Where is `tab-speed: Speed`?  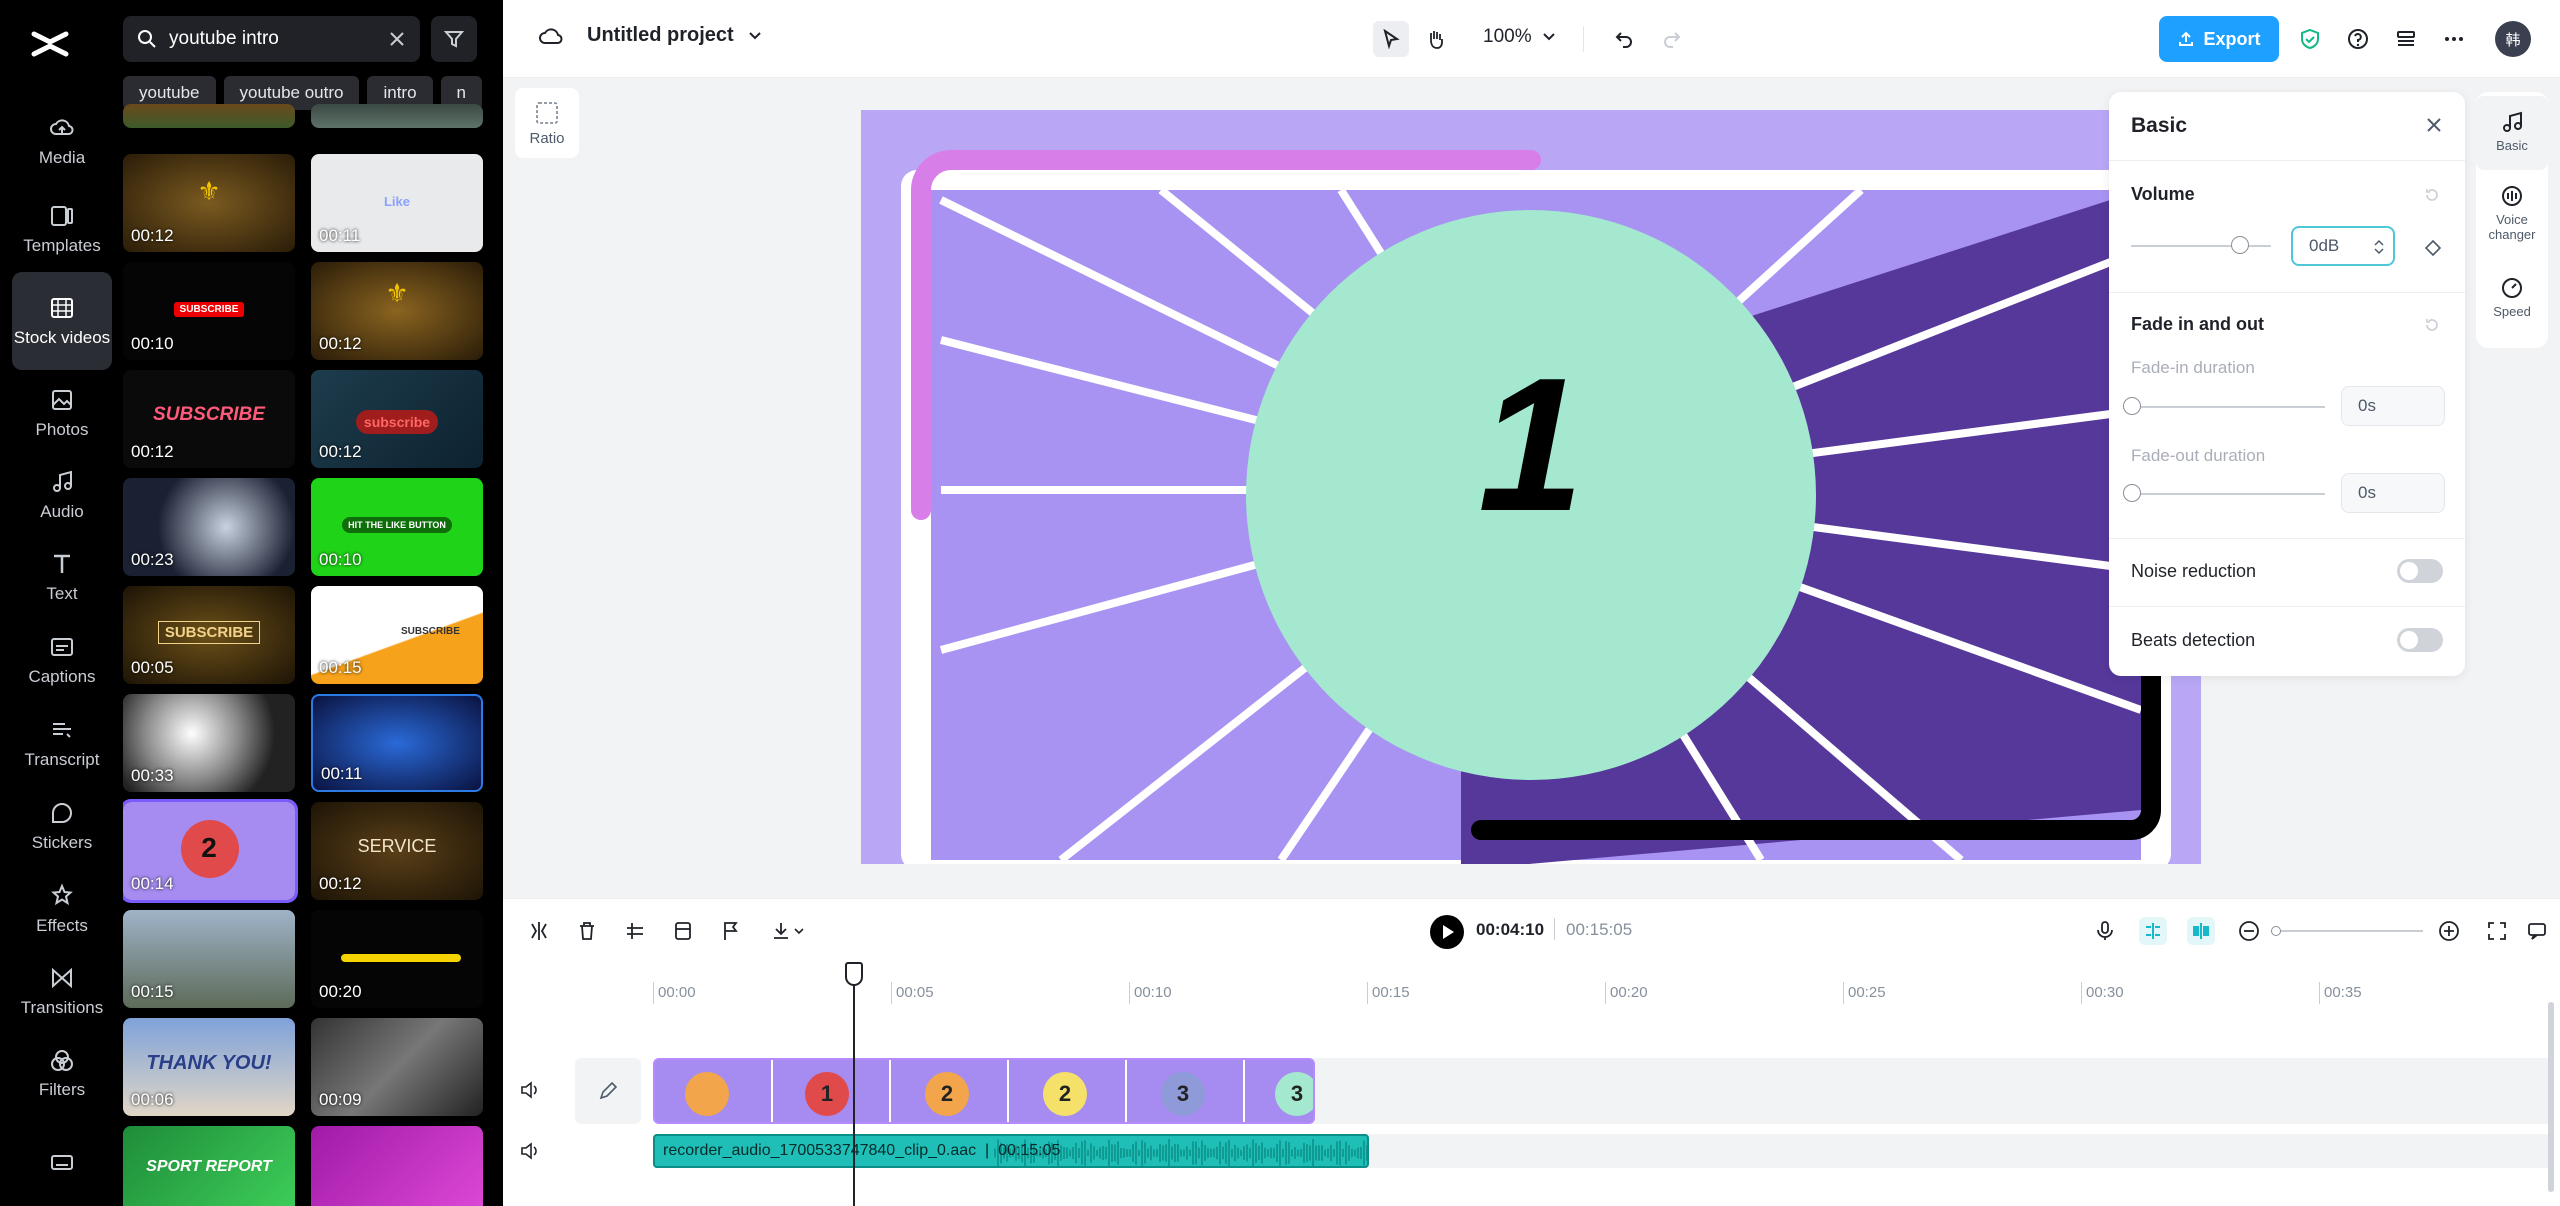 tab-speed: Speed is located at coordinates (2512, 308).